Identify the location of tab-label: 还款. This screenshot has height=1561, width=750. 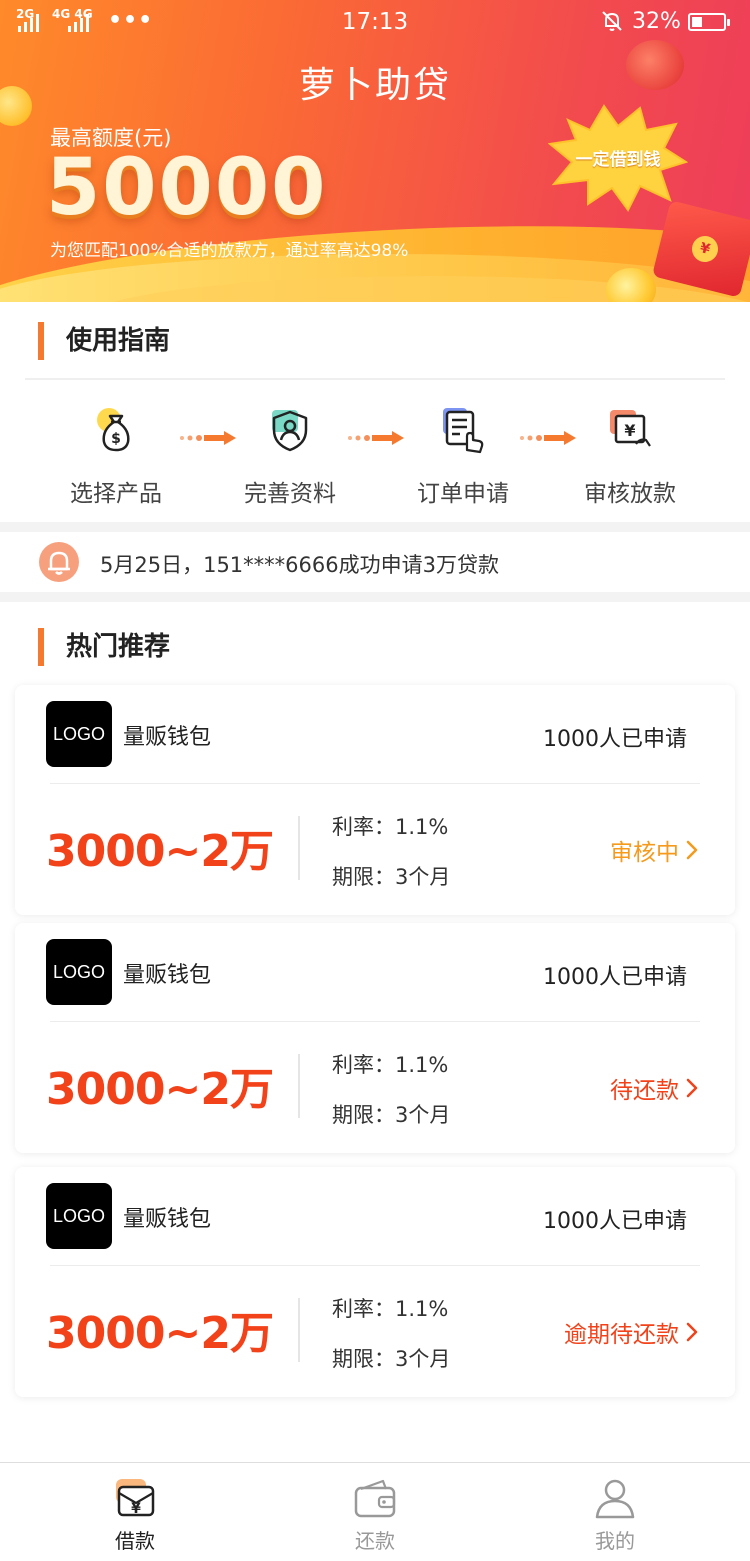
(375, 1541).